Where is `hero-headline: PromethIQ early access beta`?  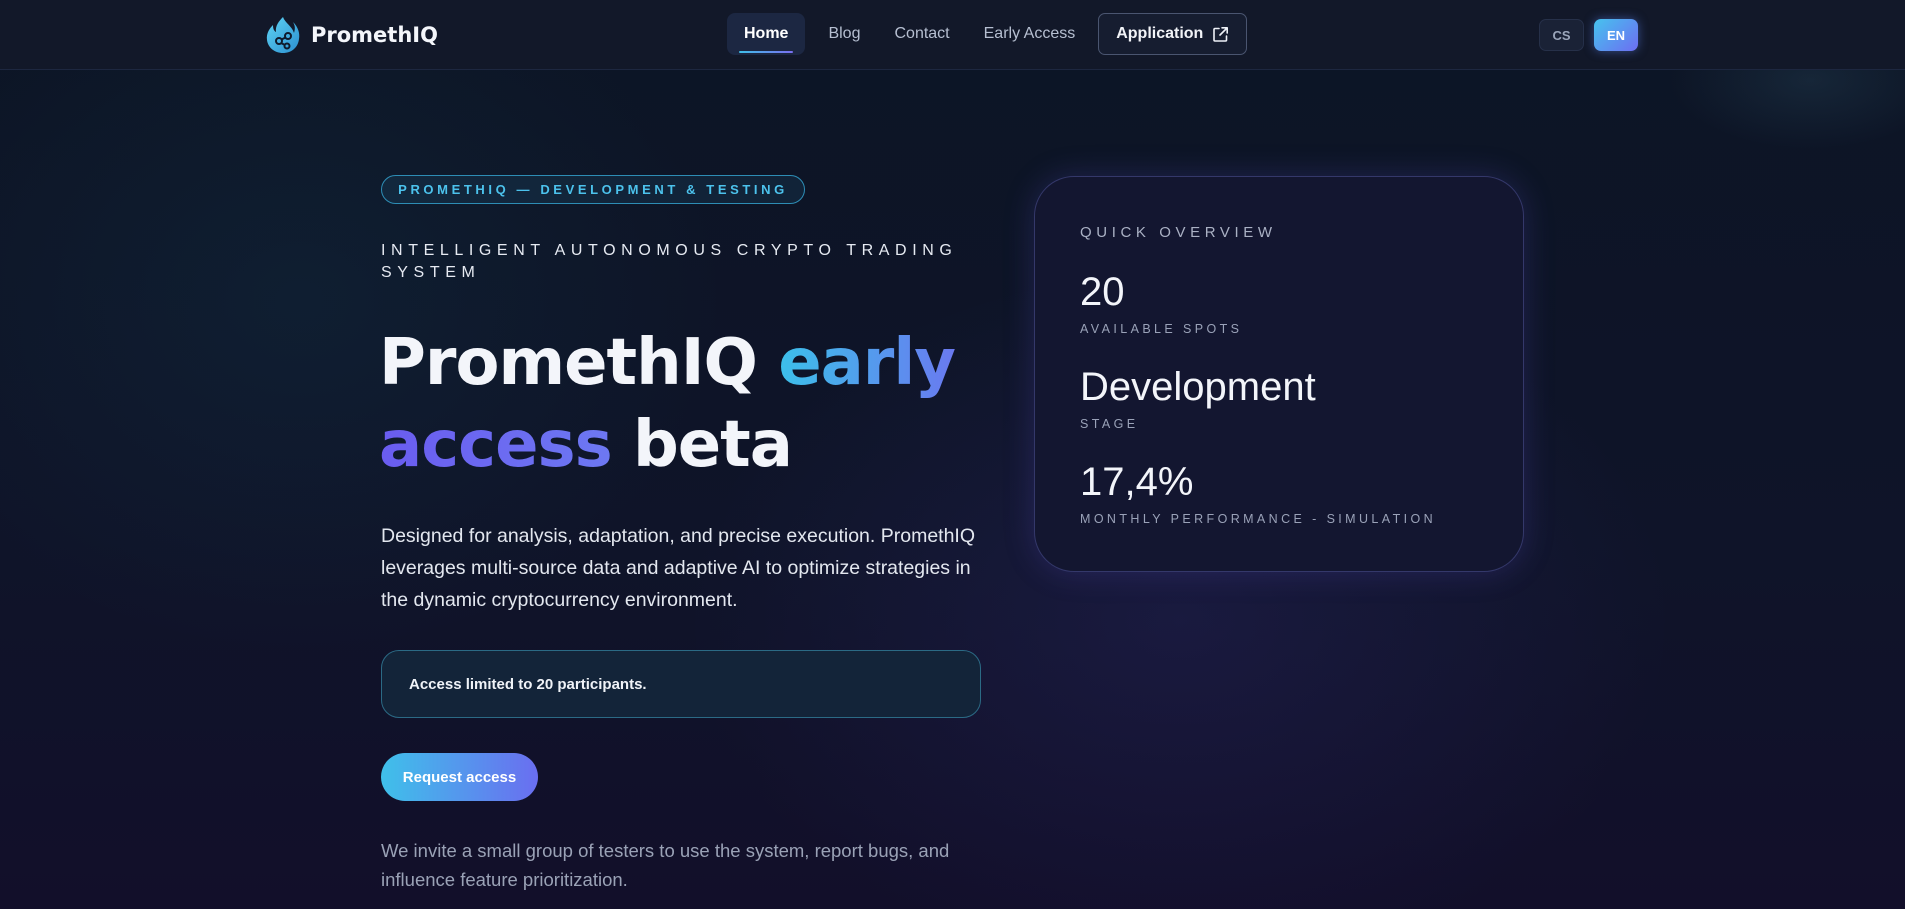 hero-headline: PromethIQ early access beta is located at coordinates (689, 404).